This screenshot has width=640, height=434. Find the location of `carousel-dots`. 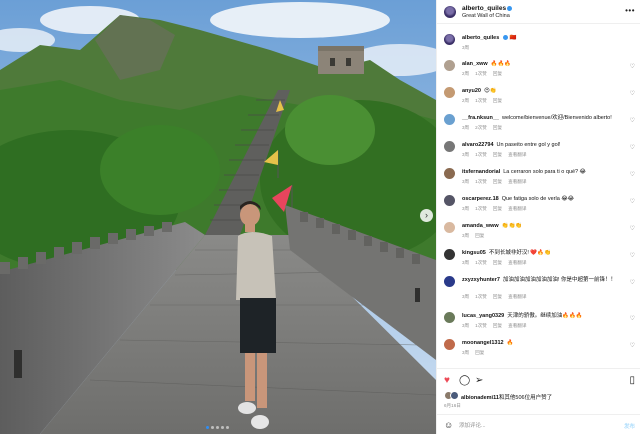

carousel-dots is located at coordinates (217, 427).